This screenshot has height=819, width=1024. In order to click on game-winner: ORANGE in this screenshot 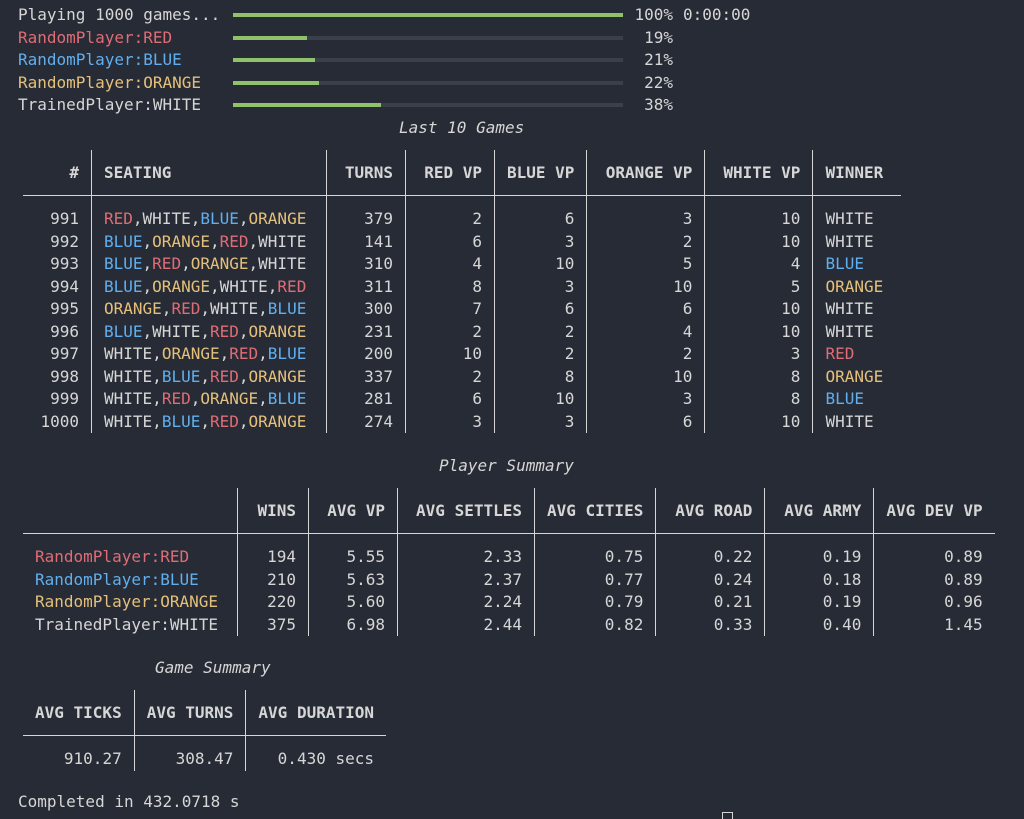, I will do `click(857, 286)`.